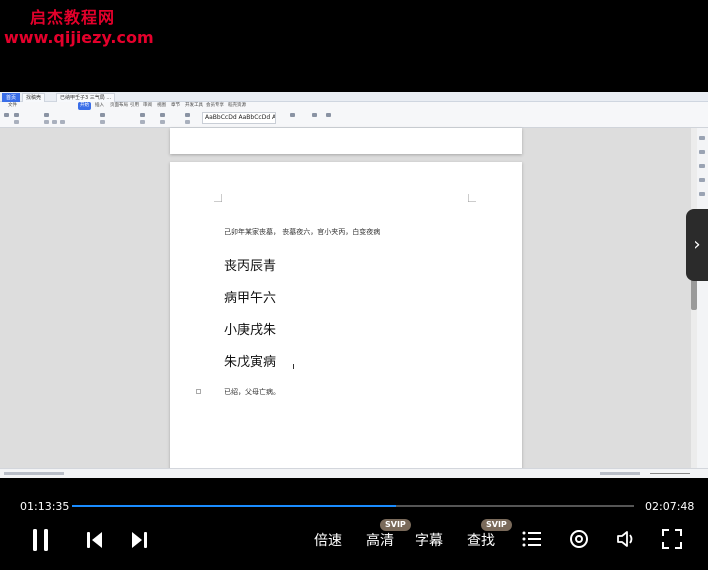 This screenshot has height=570, width=708. I want to click on pause-icon, so click(41, 540).